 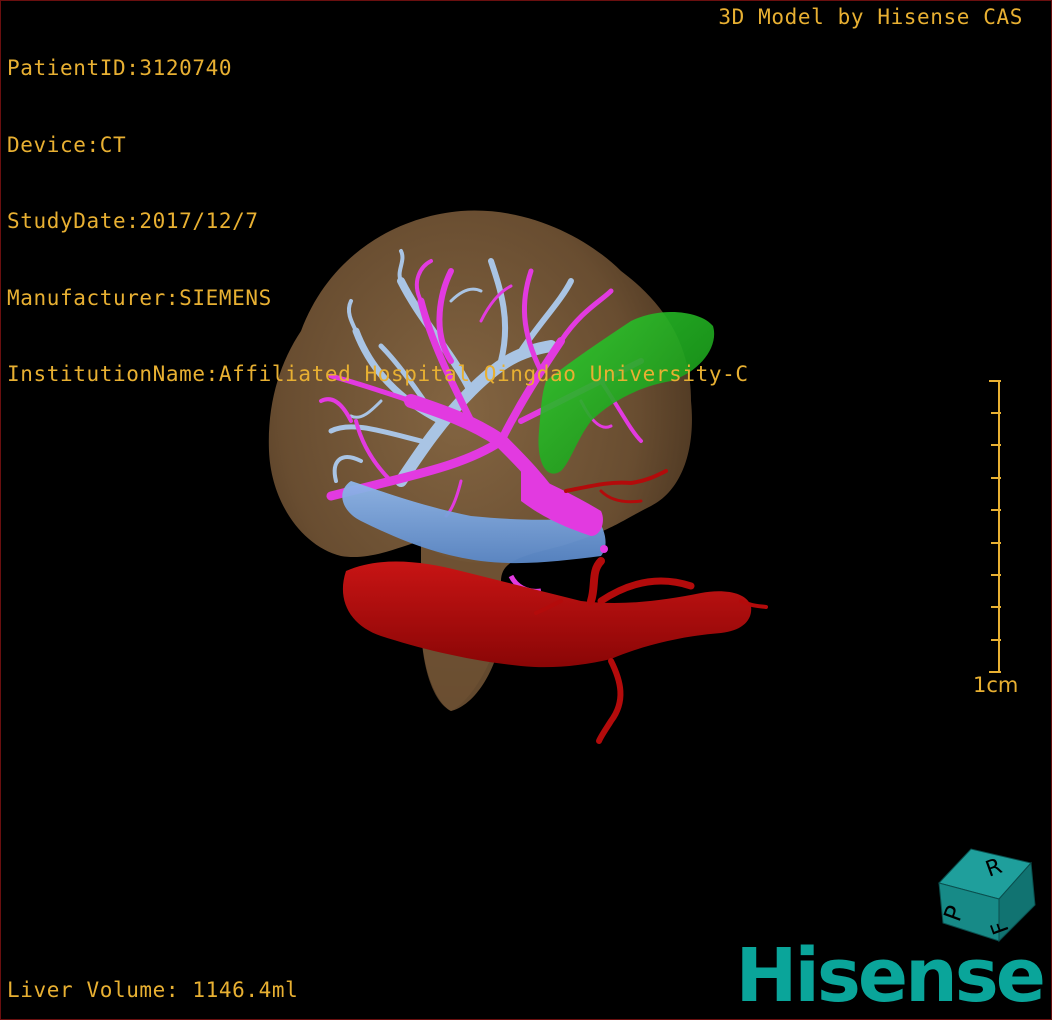 I want to click on scale-bar, so click(x=995, y=526).